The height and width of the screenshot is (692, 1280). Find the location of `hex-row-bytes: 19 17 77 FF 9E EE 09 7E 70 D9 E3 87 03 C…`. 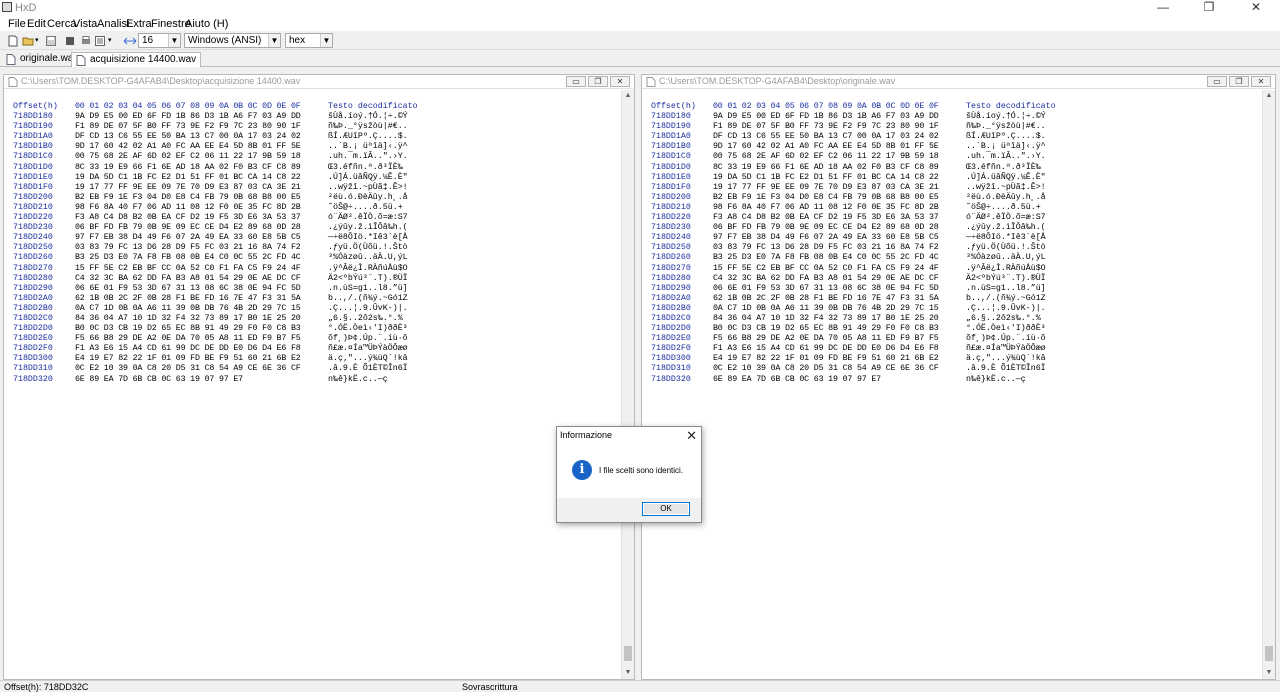

hex-row-bytes: 19 17 77 FF 9E EE 09 7E 70 D9 E3 87 03 C… is located at coordinates (201, 188).